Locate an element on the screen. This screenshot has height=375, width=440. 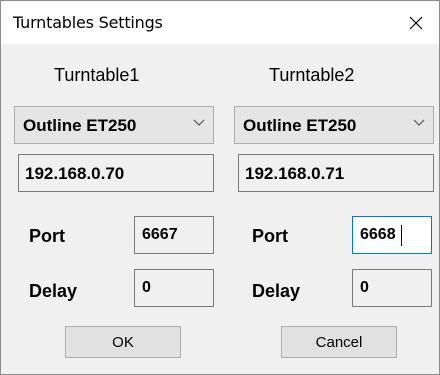
turntable1-heading: Turntable1 is located at coordinates (97, 75).